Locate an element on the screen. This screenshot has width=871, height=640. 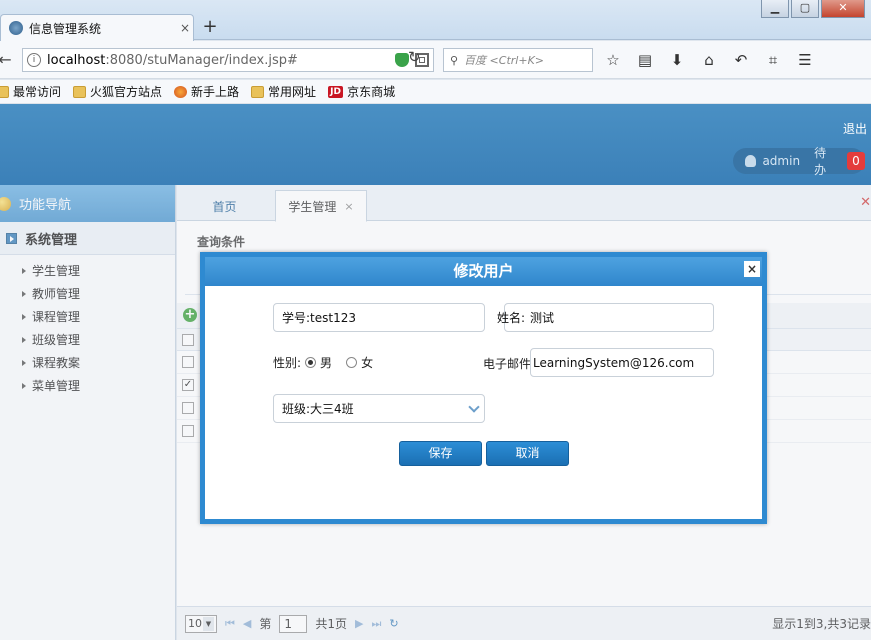
favicon-icon is located at coordinates (16, 28).